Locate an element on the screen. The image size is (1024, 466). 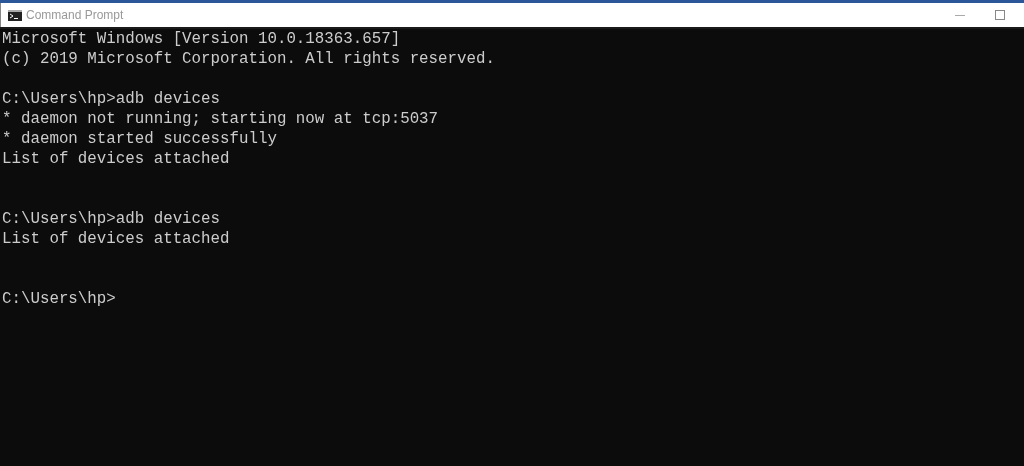
minimize-icon is located at coordinates (960, 15).